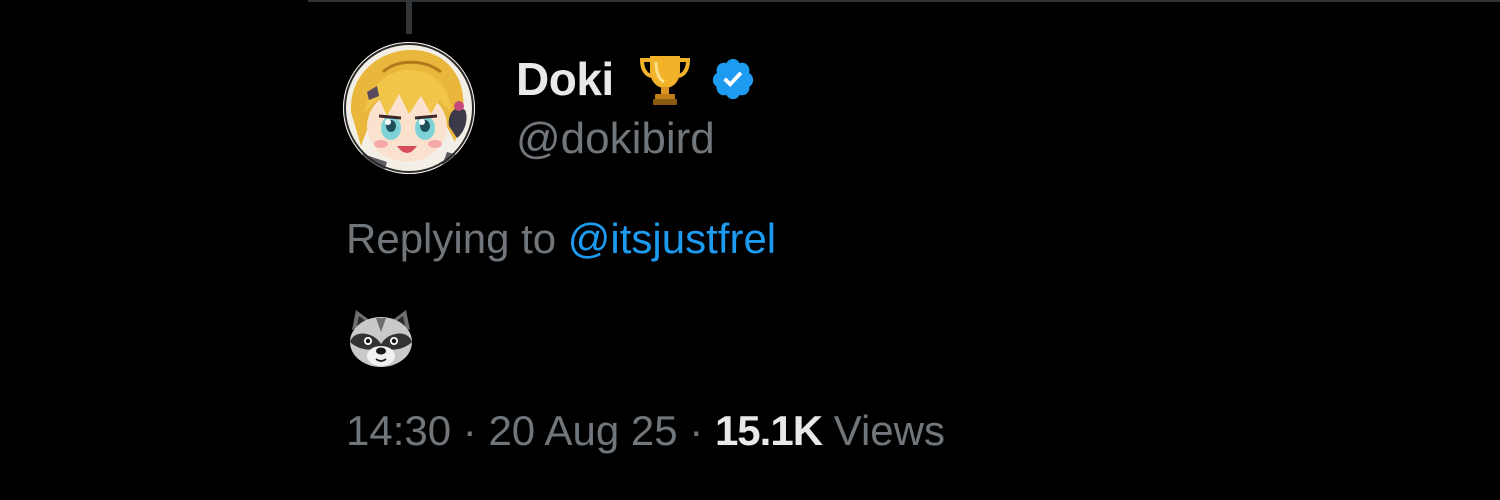 The height and width of the screenshot is (500, 1500). Describe the element at coordinates (733, 79) in the screenshot. I see `verified-badge-icon` at that location.